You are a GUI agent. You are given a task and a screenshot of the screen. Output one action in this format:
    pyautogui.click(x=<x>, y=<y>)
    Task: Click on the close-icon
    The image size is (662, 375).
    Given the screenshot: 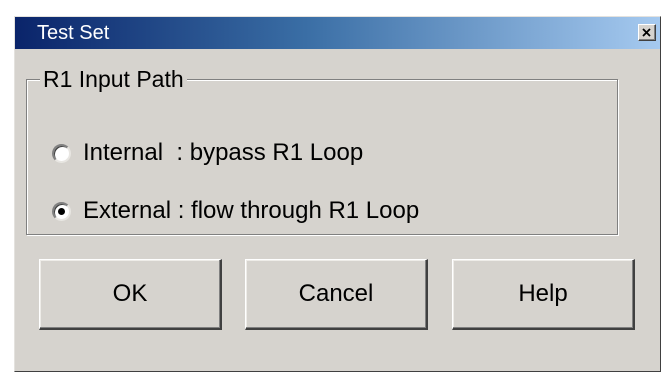 What is the action you would take?
    pyautogui.click(x=646, y=32)
    